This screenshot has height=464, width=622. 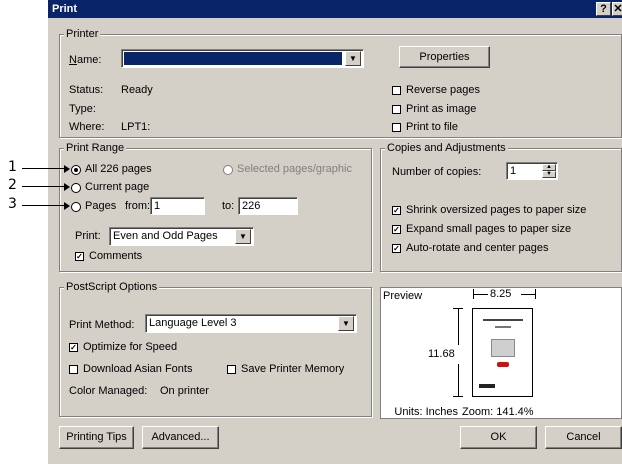 What do you see at coordinates (82, 109) in the screenshot?
I see `type-label: Type:` at bounding box center [82, 109].